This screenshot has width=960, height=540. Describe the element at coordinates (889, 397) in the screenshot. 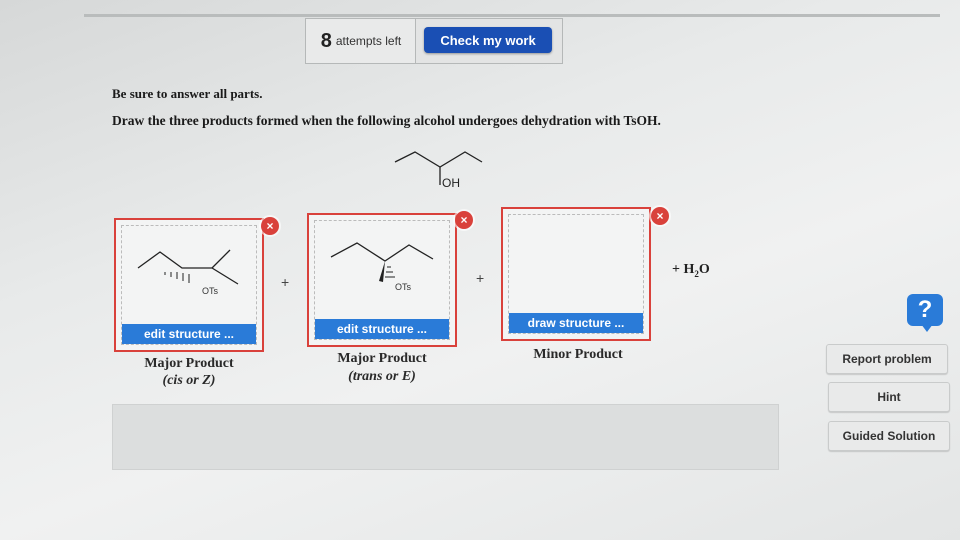

I see `hint-button: Hint` at that location.